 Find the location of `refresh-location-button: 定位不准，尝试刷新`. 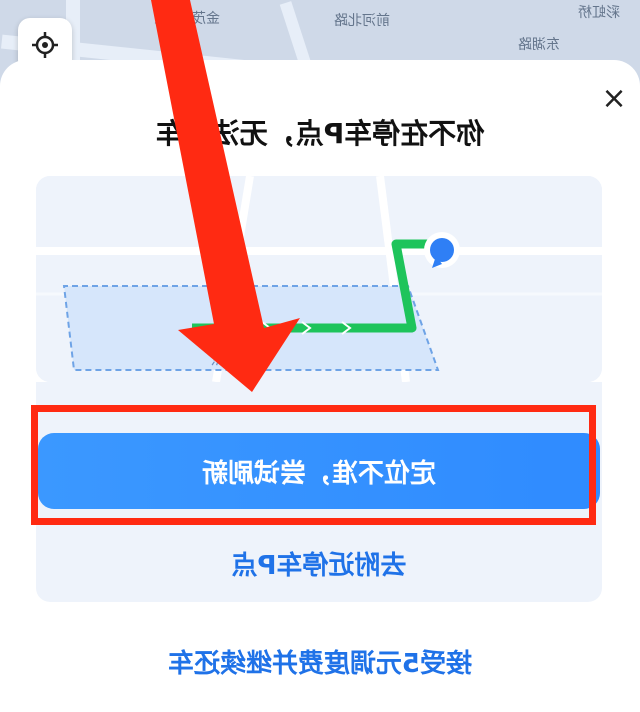

refresh-location-button: 定位不准，尝试刷新 is located at coordinates (319, 471).